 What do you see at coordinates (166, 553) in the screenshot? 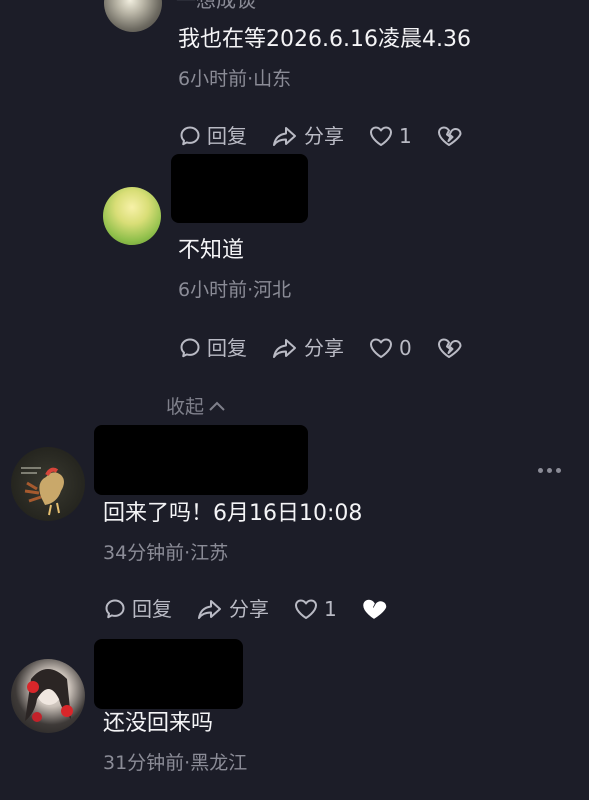
I see `comment-meta: 34分钟前·江苏` at bounding box center [166, 553].